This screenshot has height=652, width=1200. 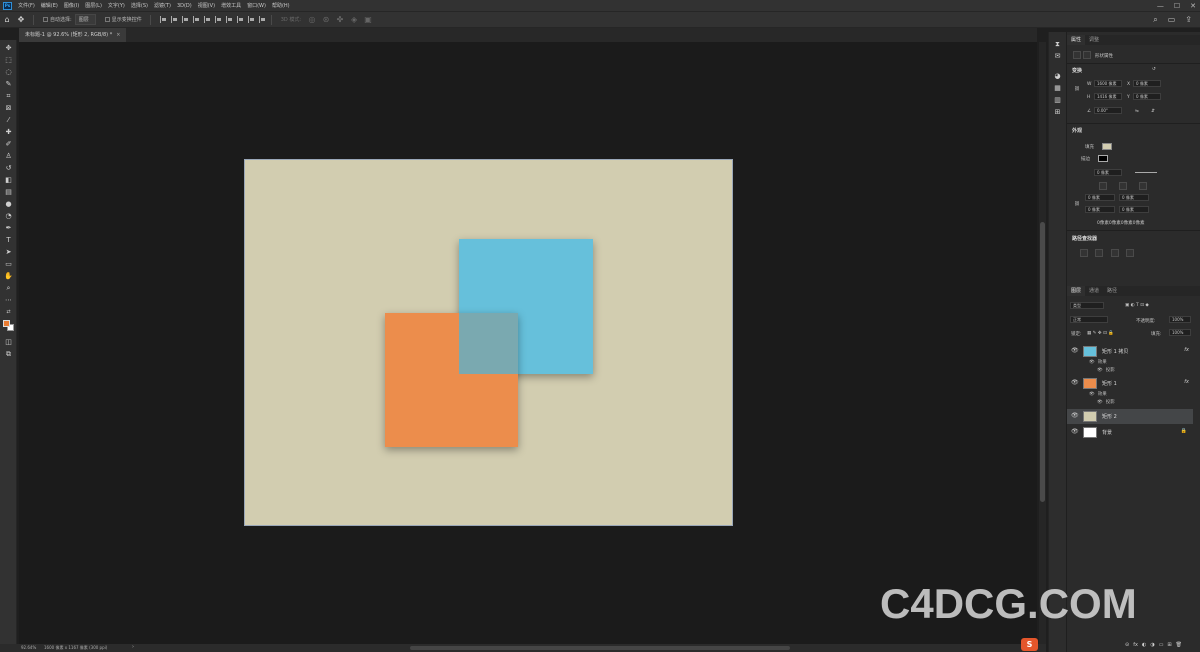 What do you see at coordinates (354, 19) in the screenshot?
I see `slide-3d-icon: ◈` at bounding box center [354, 19].